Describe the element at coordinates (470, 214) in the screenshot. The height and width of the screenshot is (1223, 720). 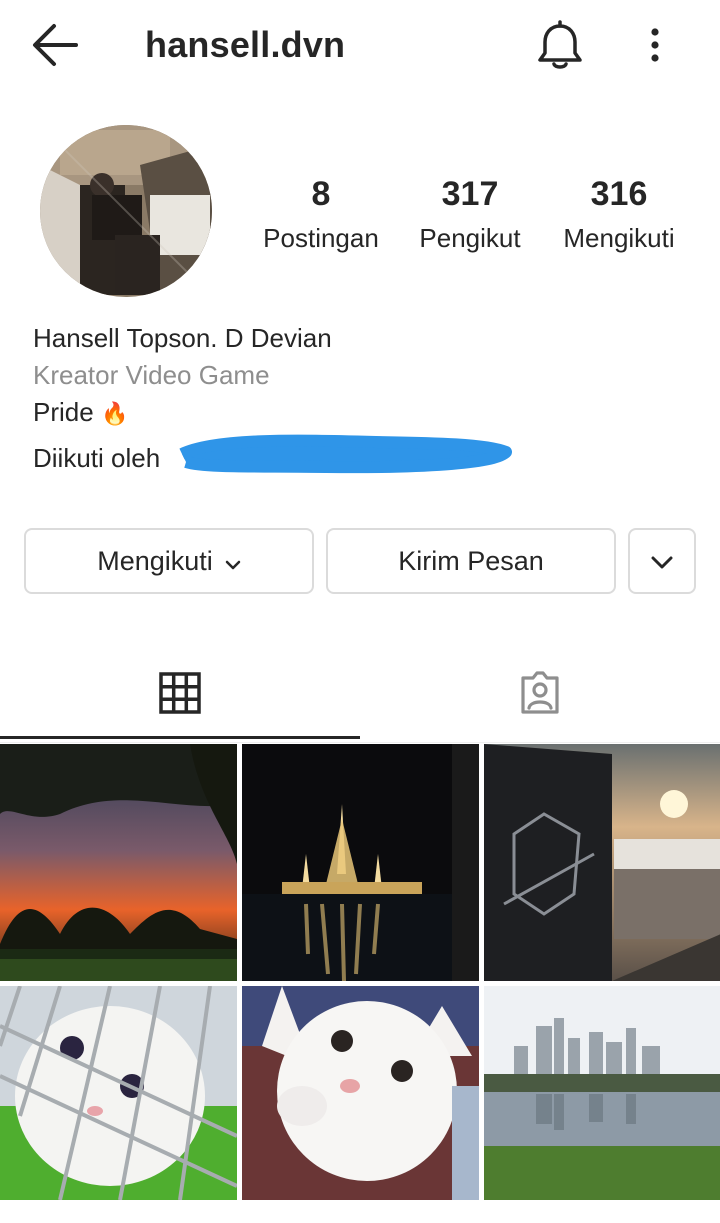
I see `stat-followers: 317 Pengikut` at that location.